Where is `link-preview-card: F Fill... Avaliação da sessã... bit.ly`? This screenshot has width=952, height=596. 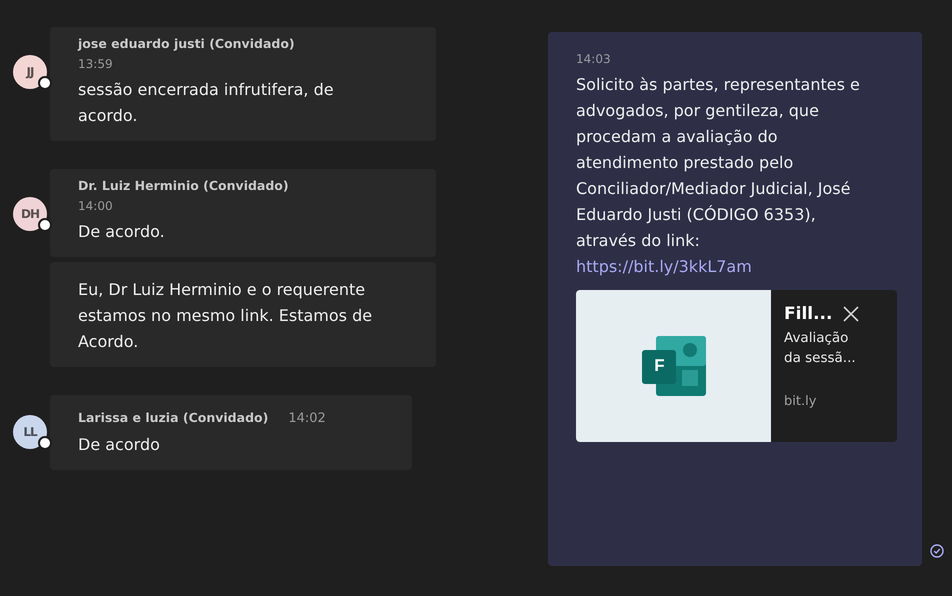 link-preview-card: F Fill... Avaliação da sessã... bit.ly is located at coordinates (736, 366).